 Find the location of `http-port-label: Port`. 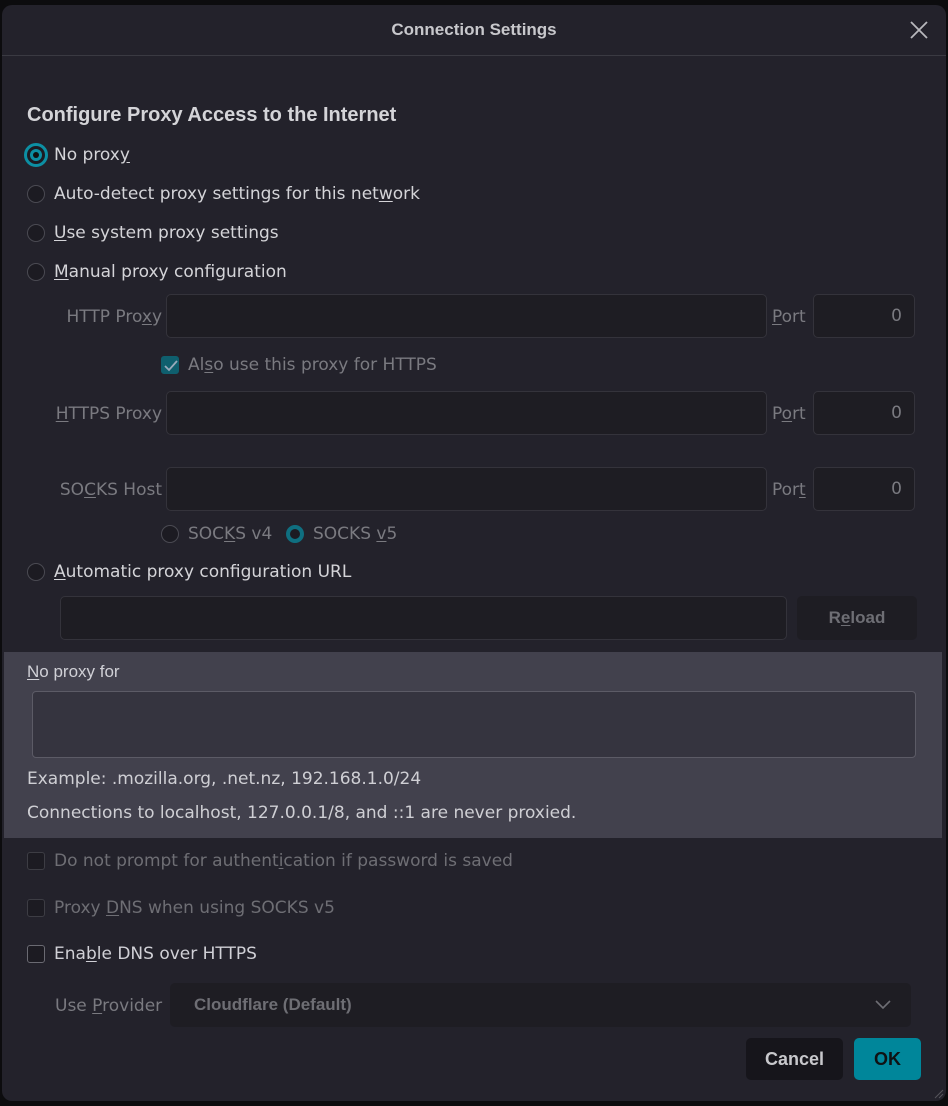

http-port-label: Port is located at coordinates (789, 317).